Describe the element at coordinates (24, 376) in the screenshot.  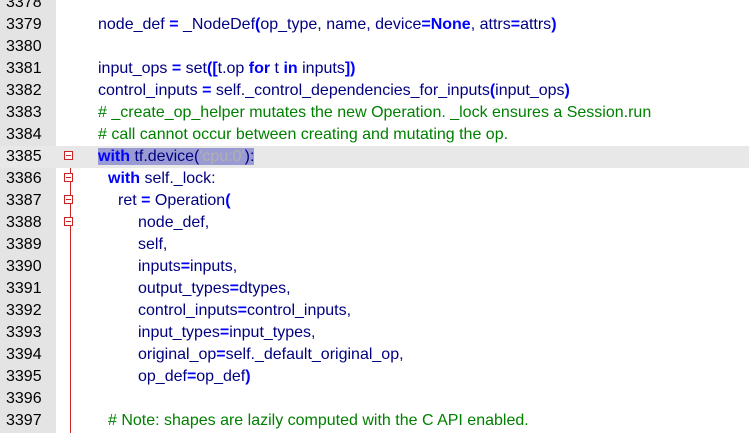
I see `line-number: 3395` at that location.